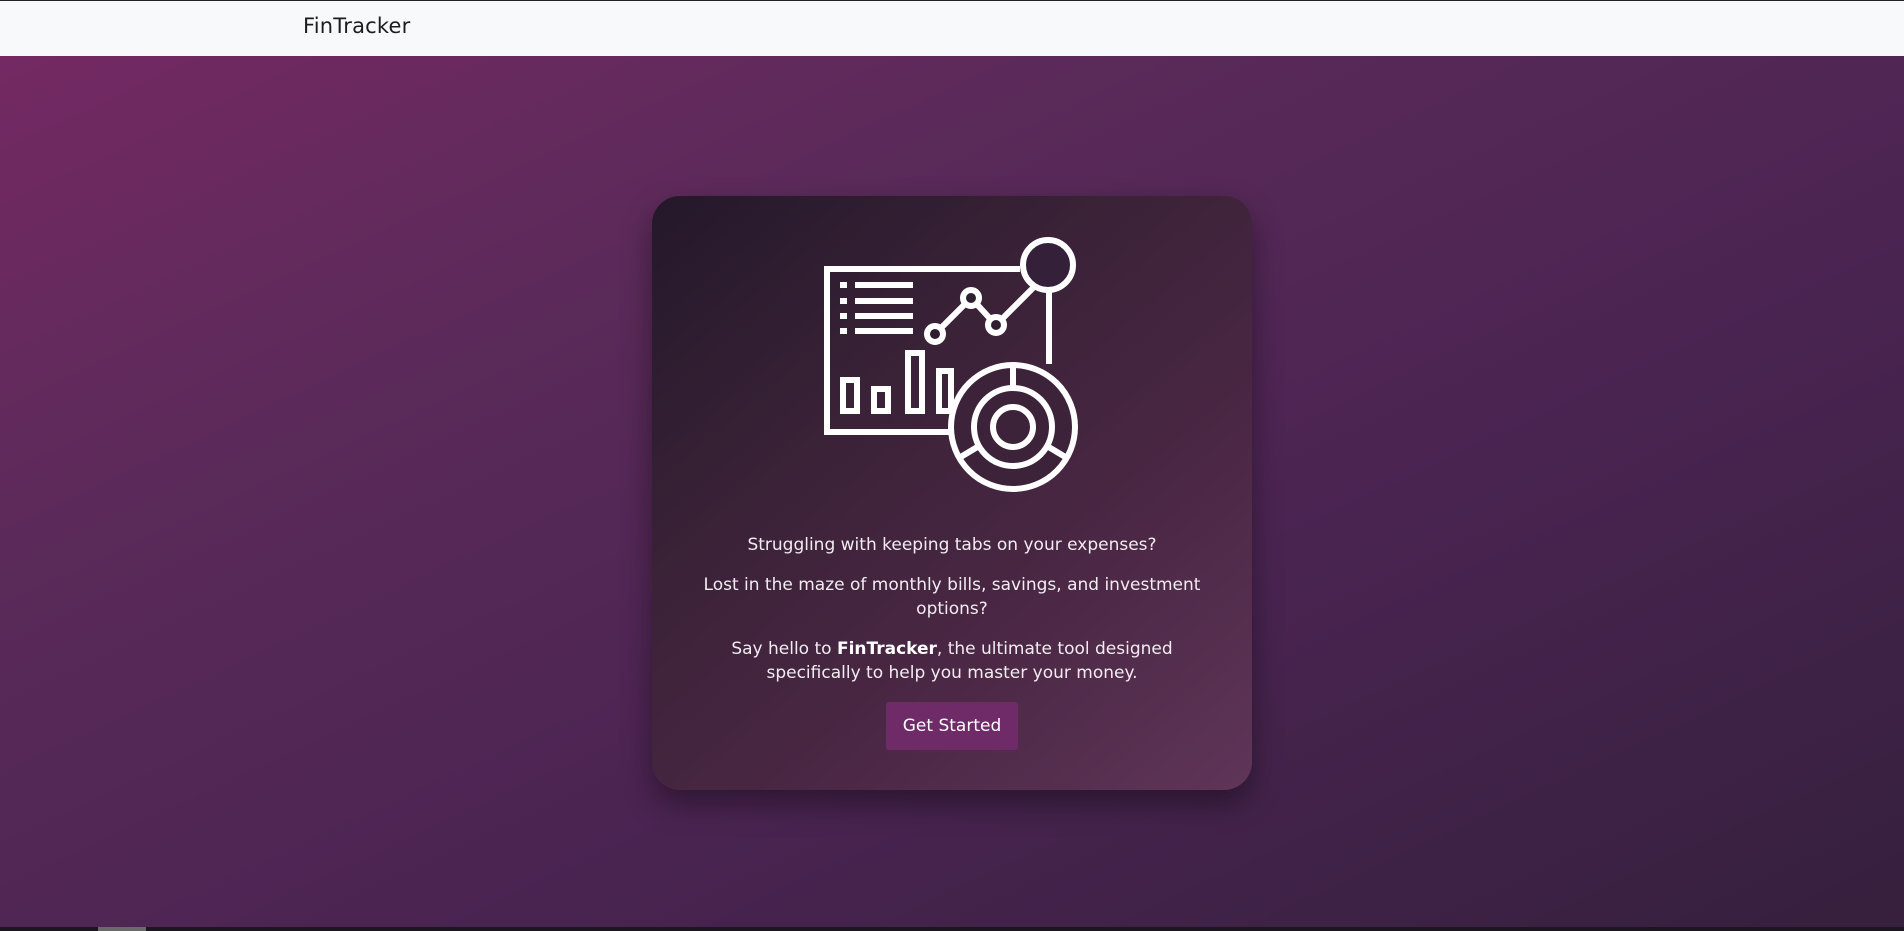 The height and width of the screenshot is (931, 1904). I want to click on horizontal-scrollbar-track, so click(952, 929).